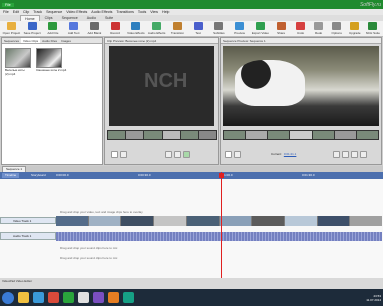  Describe the element at coordinates (355, 33) in the screenshot. I see `ribbon-label: Upgrade` at that location.